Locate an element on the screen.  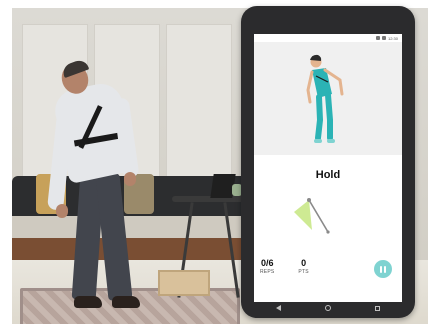
avatar-hair is located at coordinates (316, 57).